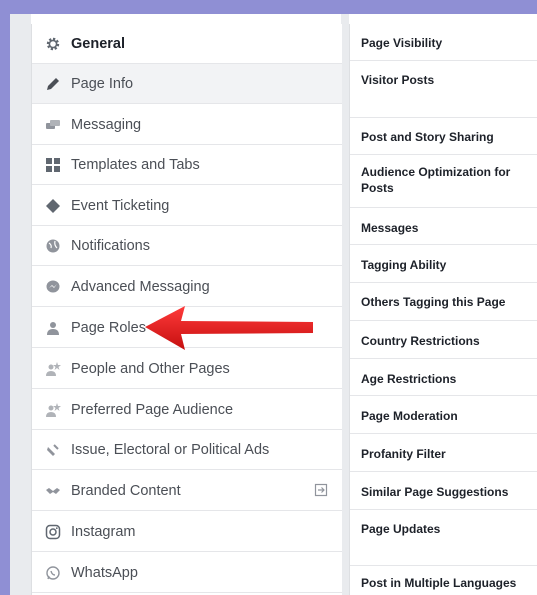 This screenshot has height=595, width=537. I want to click on sidebar-item-label: Event Ticketing, so click(120, 205).